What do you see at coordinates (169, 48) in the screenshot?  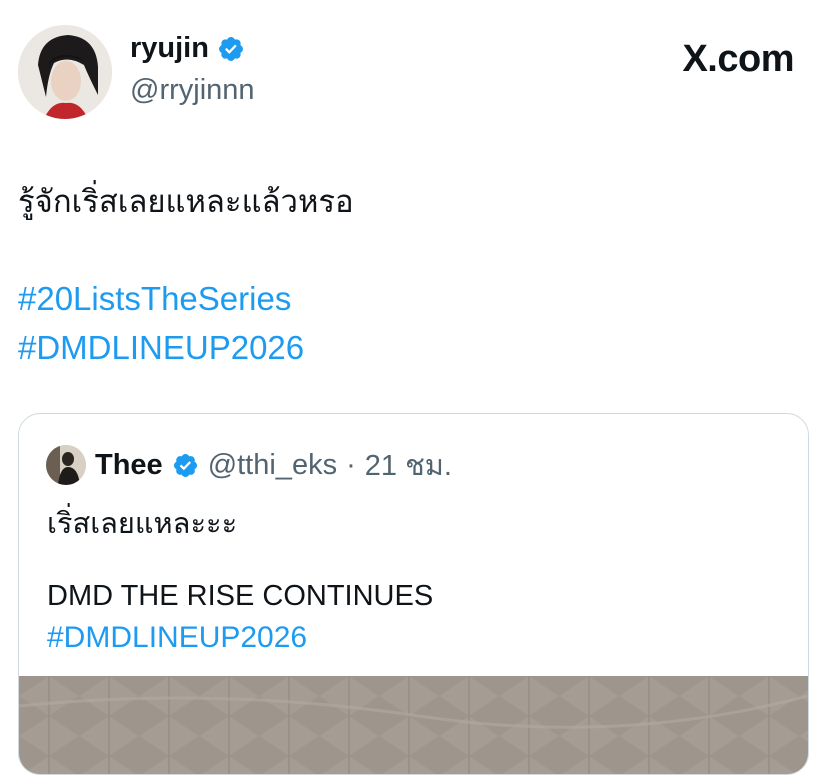 I see `author-name: ryujin` at bounding box center [169, 48].